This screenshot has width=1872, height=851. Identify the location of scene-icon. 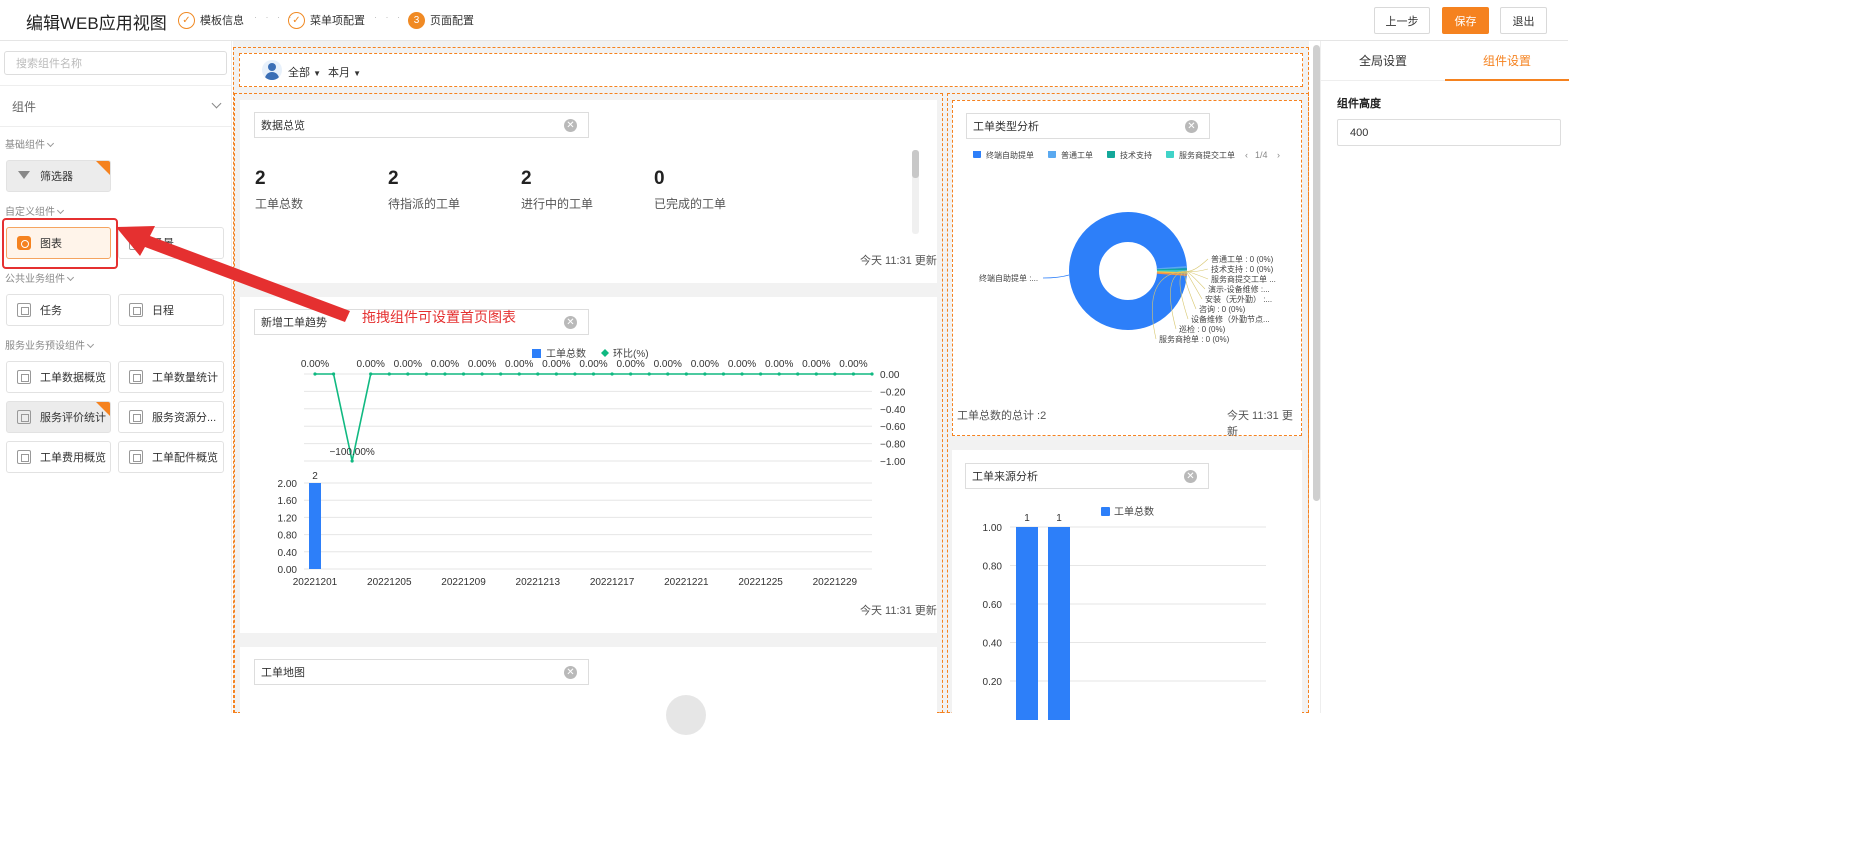
(136, 243).